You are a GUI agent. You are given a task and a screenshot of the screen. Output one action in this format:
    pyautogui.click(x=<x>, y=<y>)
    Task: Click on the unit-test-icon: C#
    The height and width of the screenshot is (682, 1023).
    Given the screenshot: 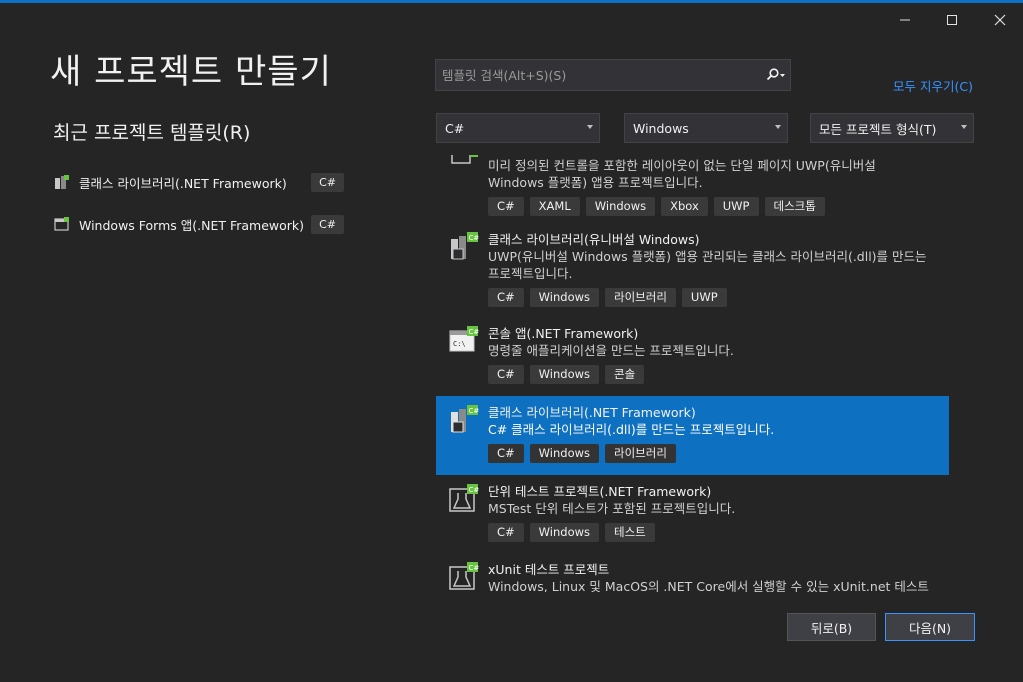 What is the action you would take?
    pyautogui.click(x=464, y=498)
    